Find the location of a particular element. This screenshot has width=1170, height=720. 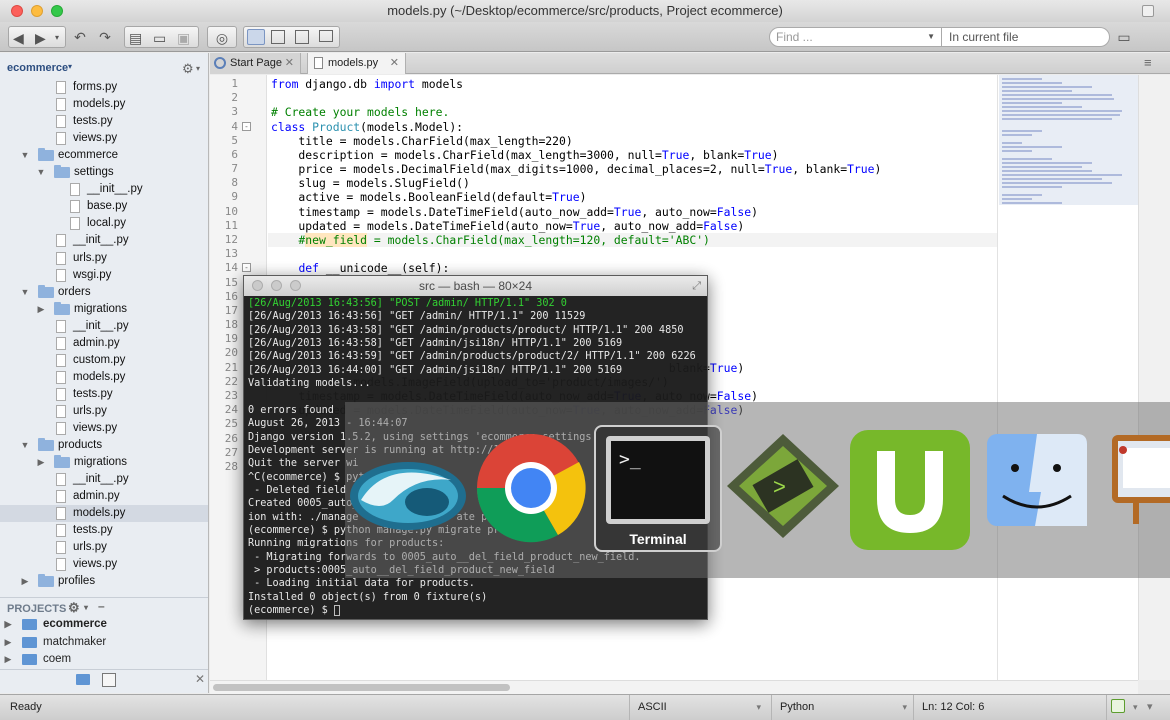

gear-dropdown-icon: ▾ is located at coordinates (198, 68).